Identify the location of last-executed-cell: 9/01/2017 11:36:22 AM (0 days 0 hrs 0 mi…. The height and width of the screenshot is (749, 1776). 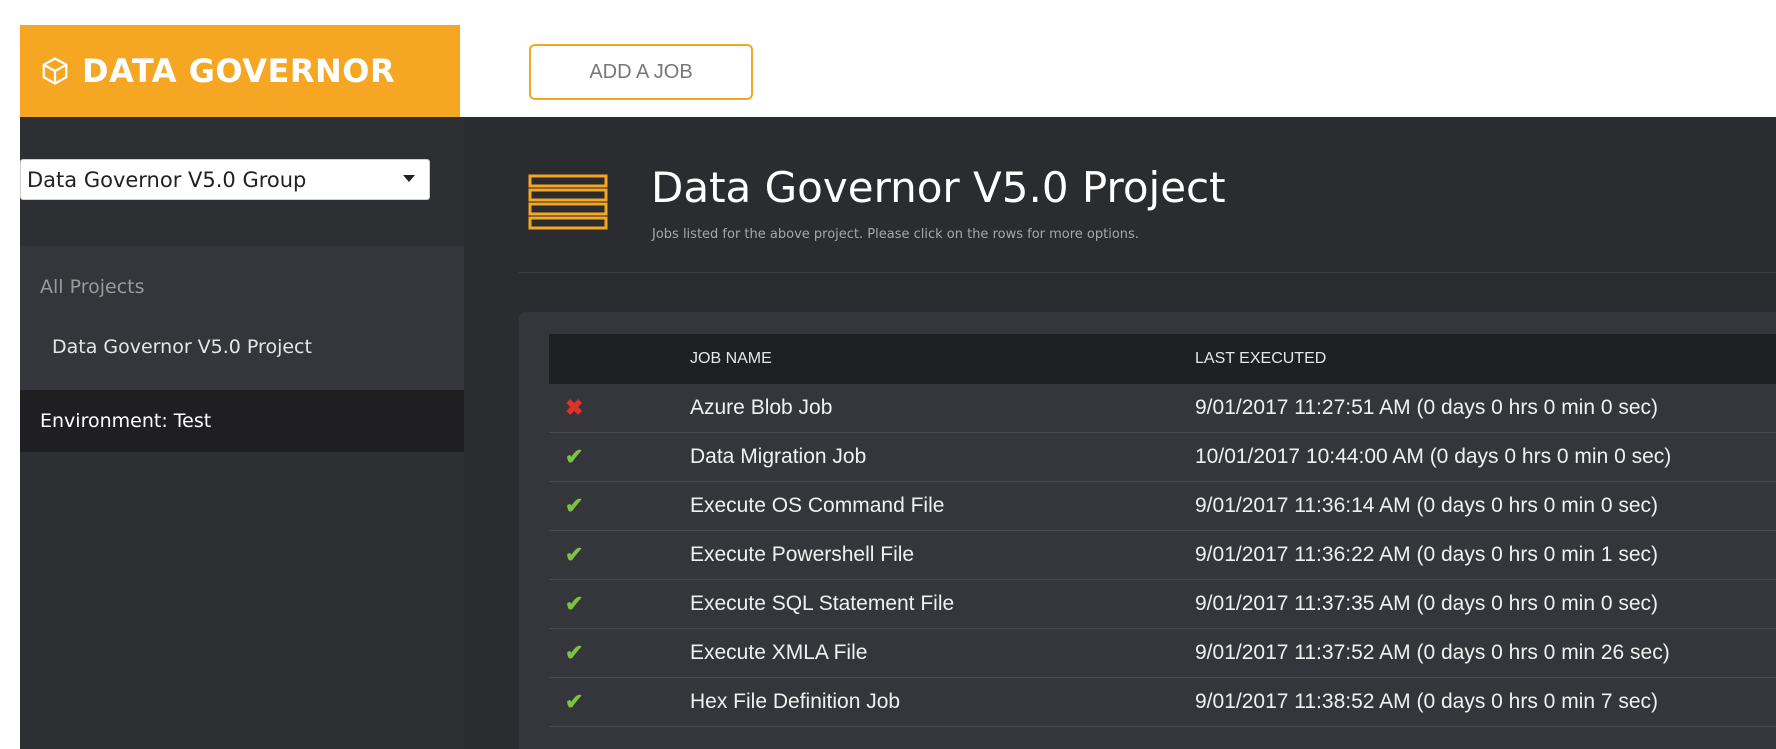
(1485, 555).